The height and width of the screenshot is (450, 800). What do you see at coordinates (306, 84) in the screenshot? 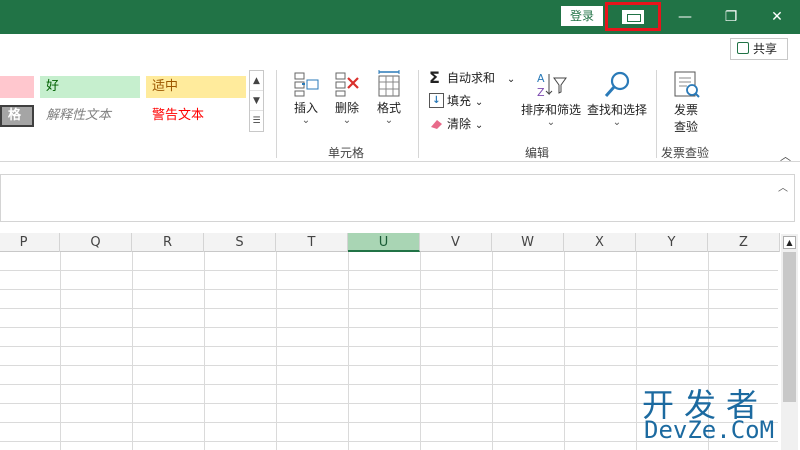
I see `insert-icon` at bounding box center [306, 84].